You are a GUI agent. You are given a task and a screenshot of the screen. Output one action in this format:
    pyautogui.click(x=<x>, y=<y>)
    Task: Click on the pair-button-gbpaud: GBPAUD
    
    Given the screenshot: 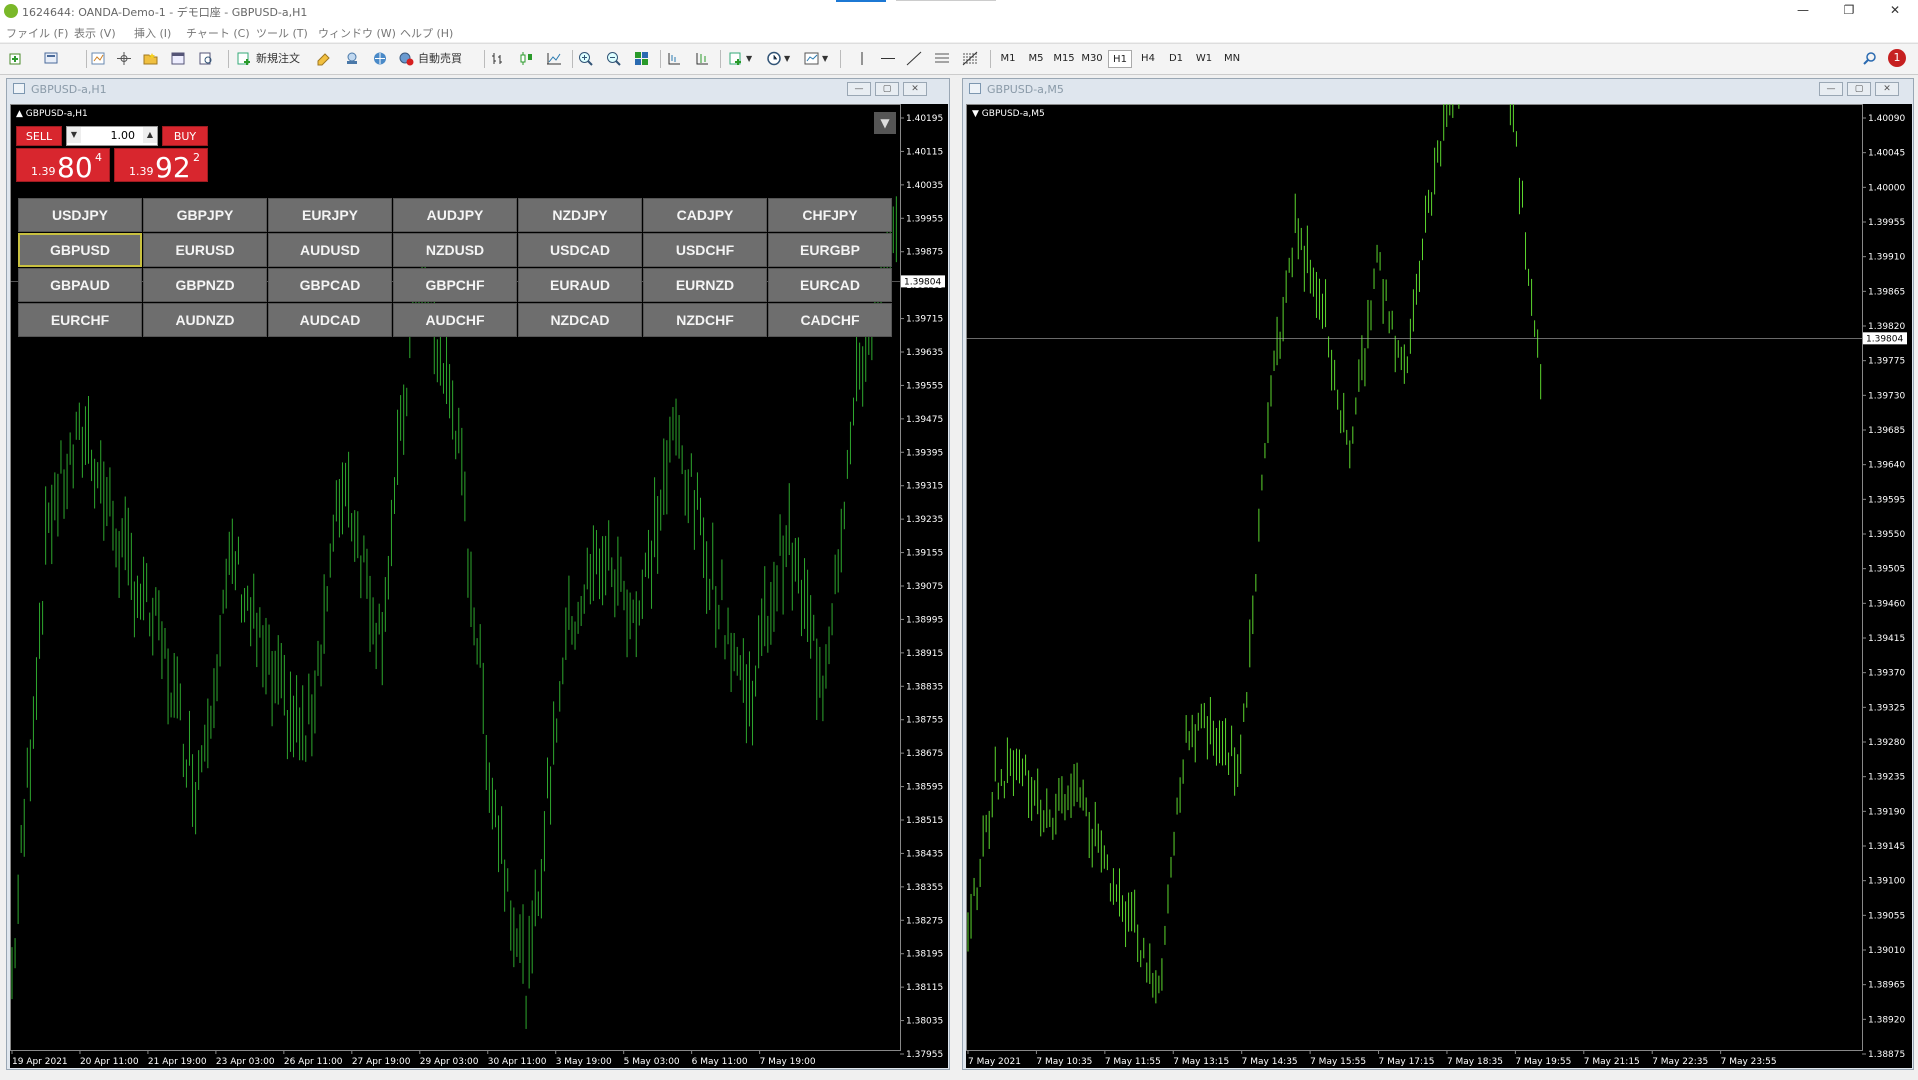 What is the action you would take?
    pyautogui.click(x=80, y=285)
    